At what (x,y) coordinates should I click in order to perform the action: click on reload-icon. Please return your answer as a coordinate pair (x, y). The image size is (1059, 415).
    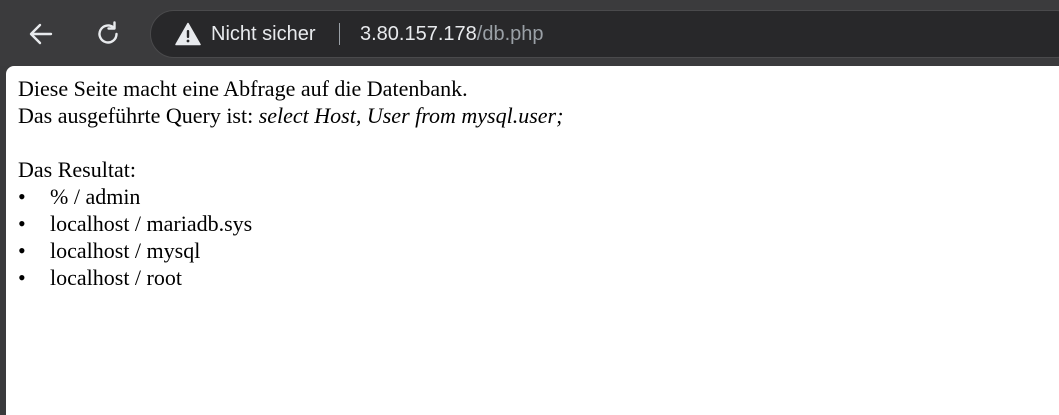
    Looking at the image, I should click on (108, 32).